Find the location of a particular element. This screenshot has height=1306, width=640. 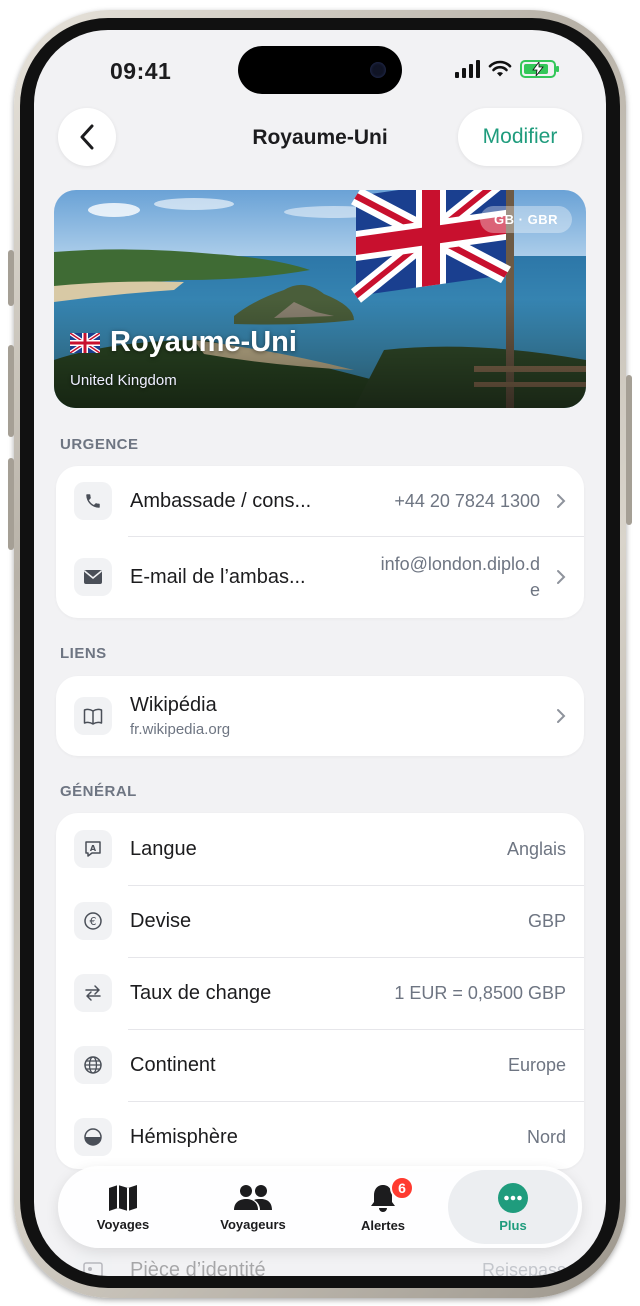

dynamic-island is located at coordinates (320, 70).